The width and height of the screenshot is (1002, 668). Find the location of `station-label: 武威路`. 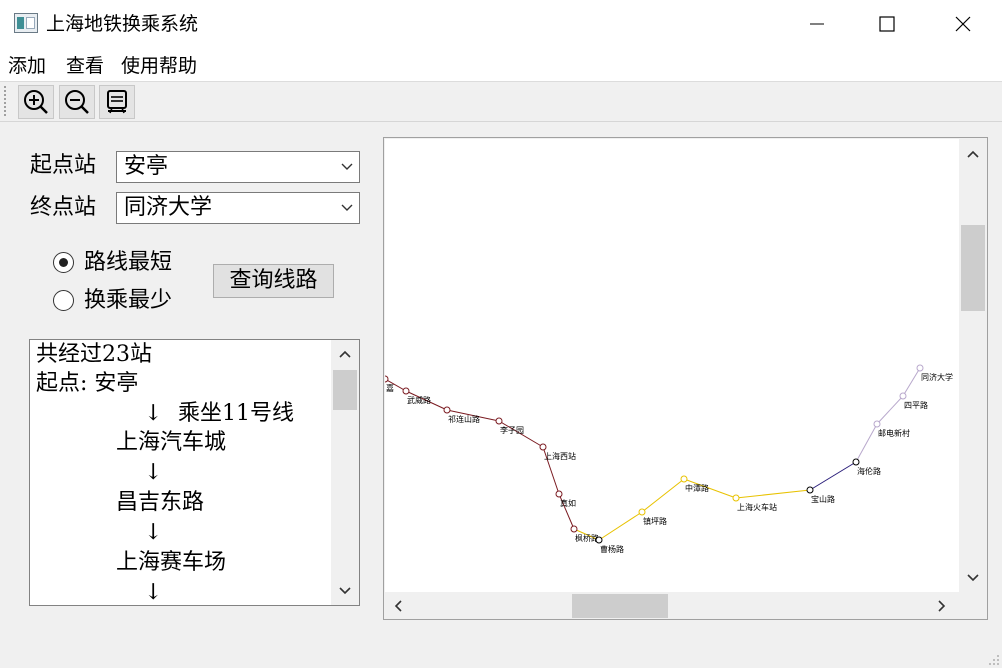

station-label: 武威路 is located at coordinates (419, 400).